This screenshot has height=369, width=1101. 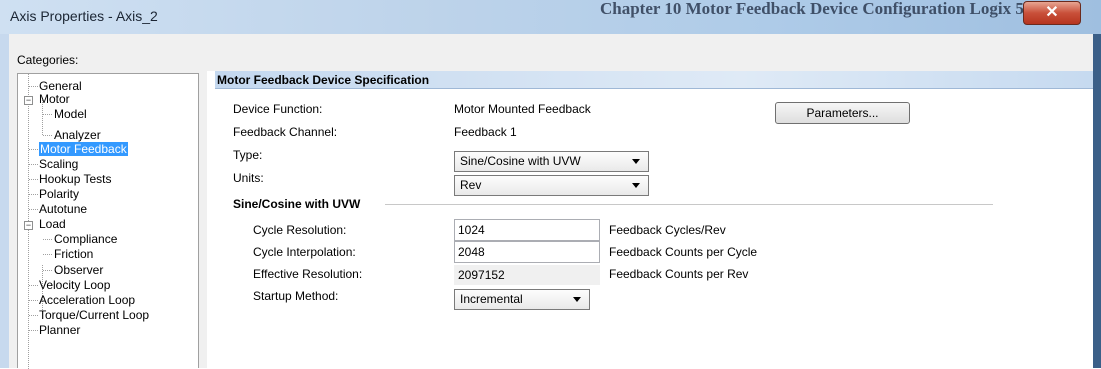 What do you see at coordinates (300, 230) in the screenshot?
I see `cycle-resolution-label: Cycle Resolution:` at bounding box center [300, 230].